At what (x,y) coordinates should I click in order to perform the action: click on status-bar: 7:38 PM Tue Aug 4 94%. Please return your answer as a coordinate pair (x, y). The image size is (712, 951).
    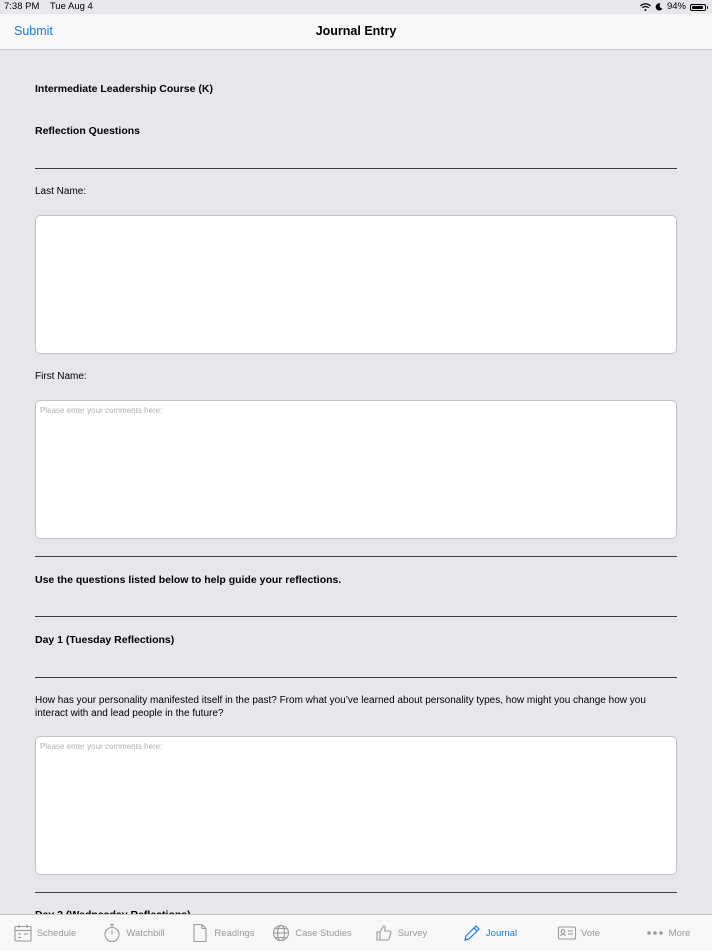
    Looking at the image, I should click on (356, 7).